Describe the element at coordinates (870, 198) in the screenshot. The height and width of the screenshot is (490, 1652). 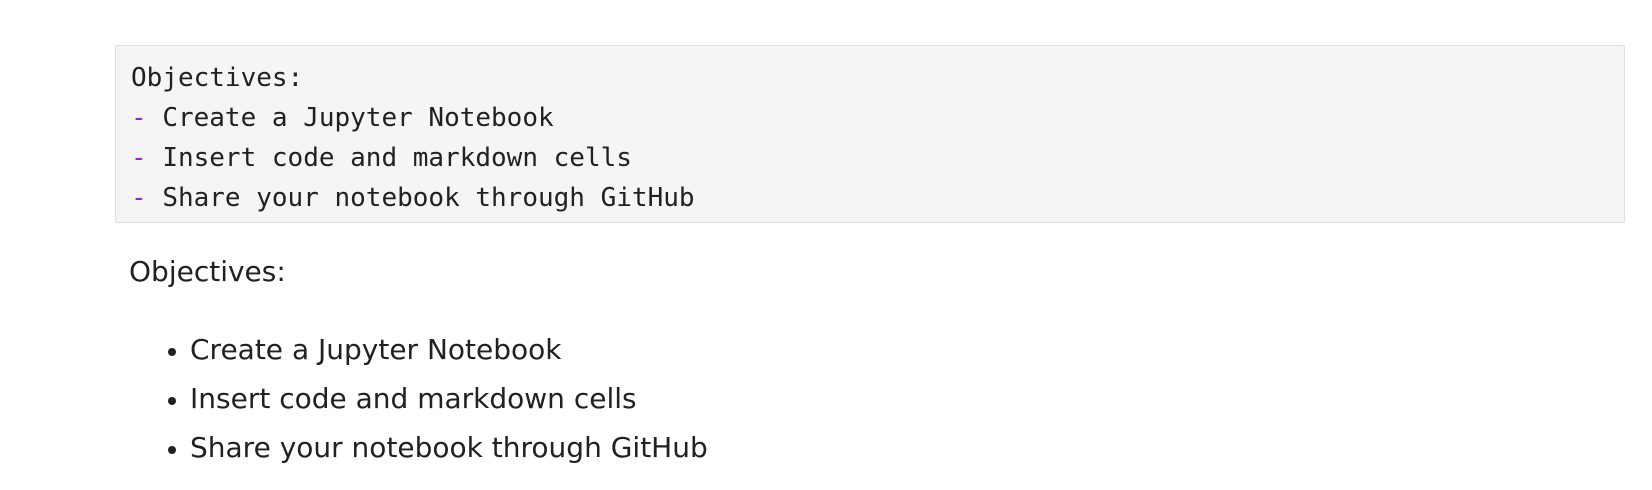
I see `source-list-item: - Share your notebook through GitHub` at that location.